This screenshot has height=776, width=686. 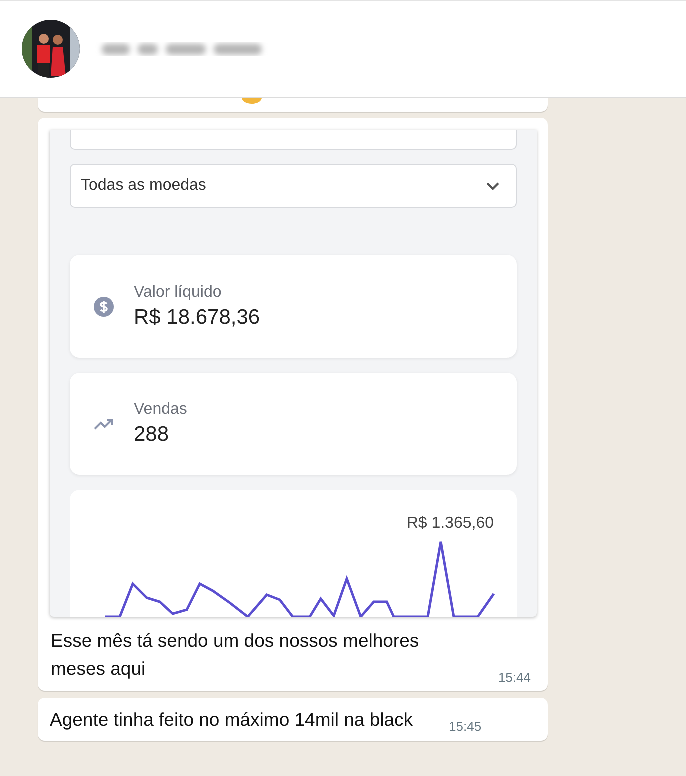 What do you see at coordinates (450, 524) in the screenshot?
I see `chart-peak-label: R$ 1.365,60` at bounding box center [450, 524].